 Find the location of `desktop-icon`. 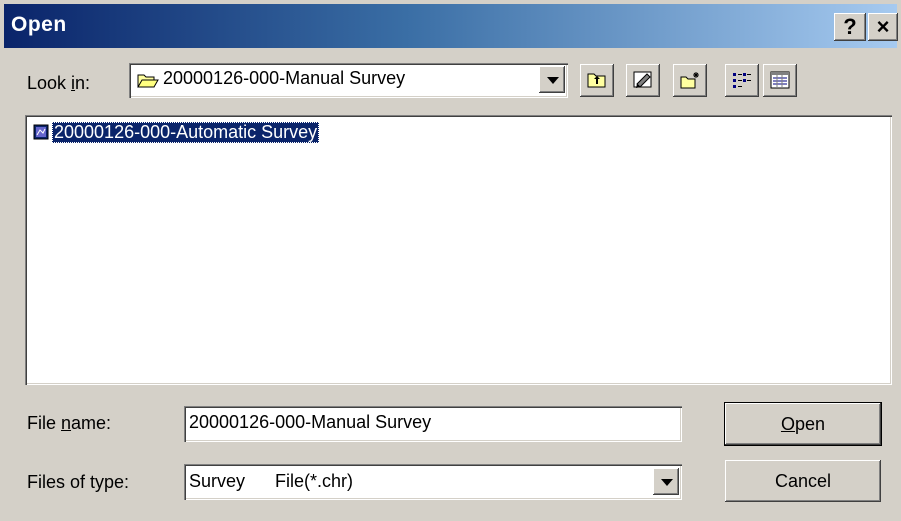

desktop-icon is located at coordinates (642, 79).